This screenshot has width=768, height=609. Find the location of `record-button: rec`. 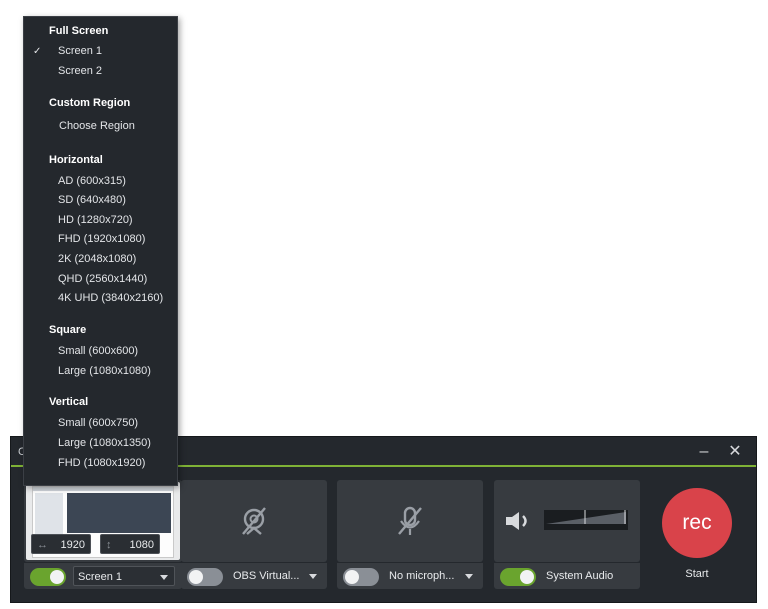

record-button: rec is located at coordinates (697, 523).